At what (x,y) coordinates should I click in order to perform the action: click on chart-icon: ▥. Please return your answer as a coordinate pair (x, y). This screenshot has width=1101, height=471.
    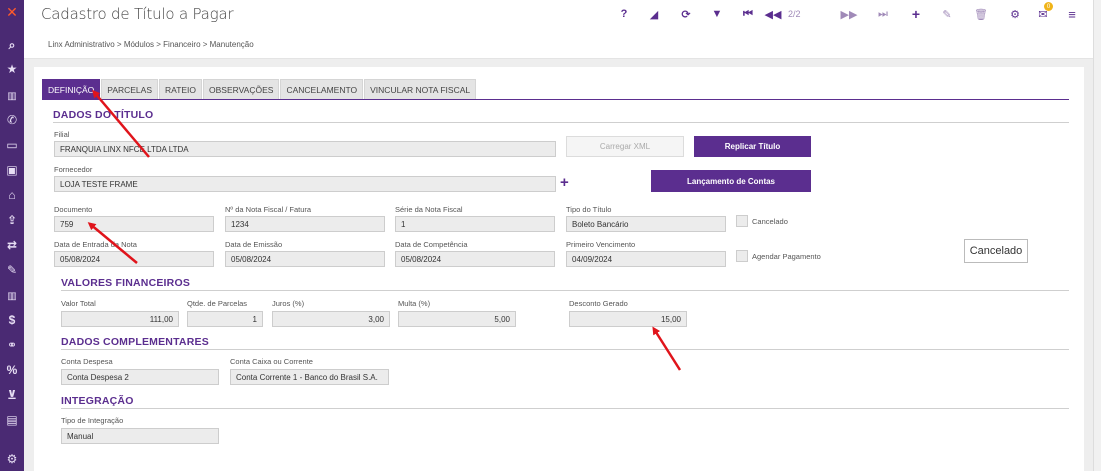
    Looking at the image, I should click on (12, 296).